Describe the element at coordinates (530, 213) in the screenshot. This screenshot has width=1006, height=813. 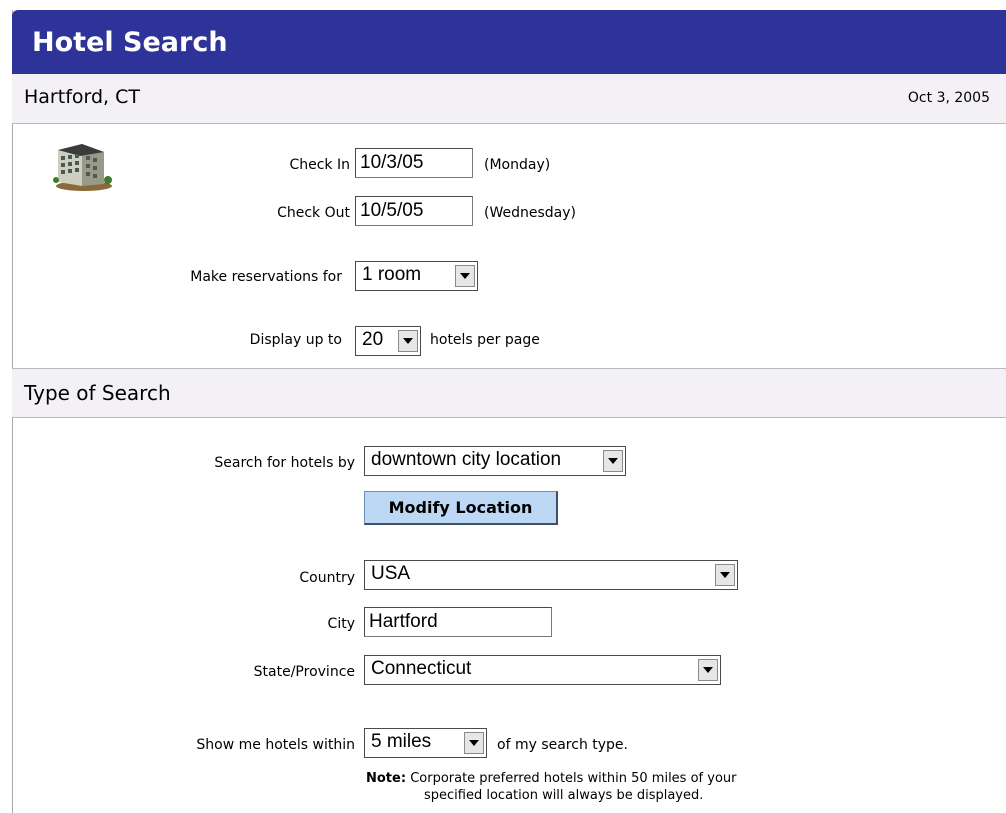
I see `check-out-day: (Wednesday)` at that location.